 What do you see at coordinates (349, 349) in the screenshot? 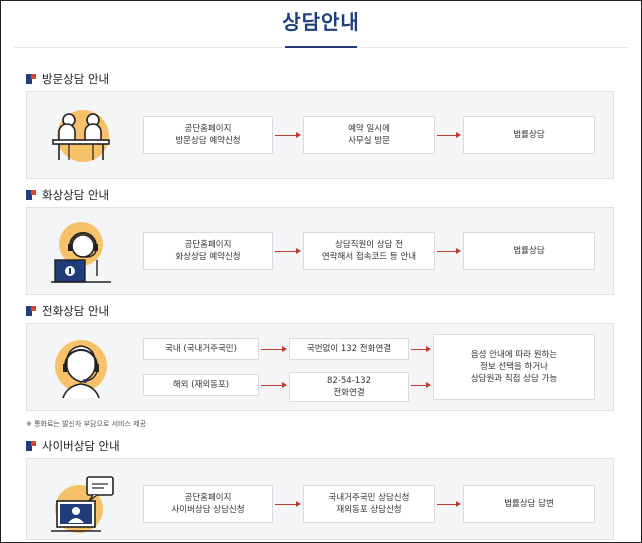
I see `phone-domestic-connect: 국번없이 132 전화연결` at bounding box center [349, 349].